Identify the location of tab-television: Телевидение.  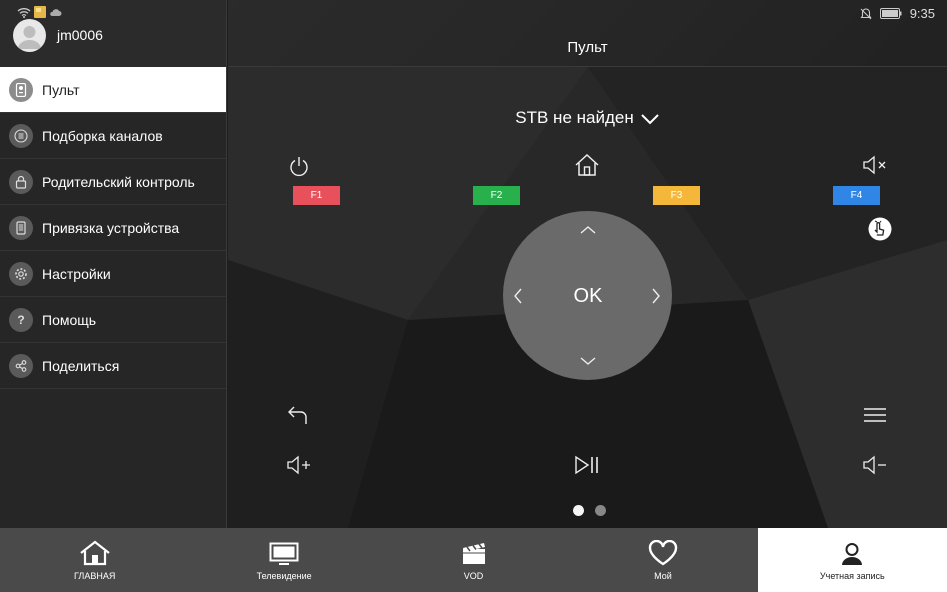
(283, 560).